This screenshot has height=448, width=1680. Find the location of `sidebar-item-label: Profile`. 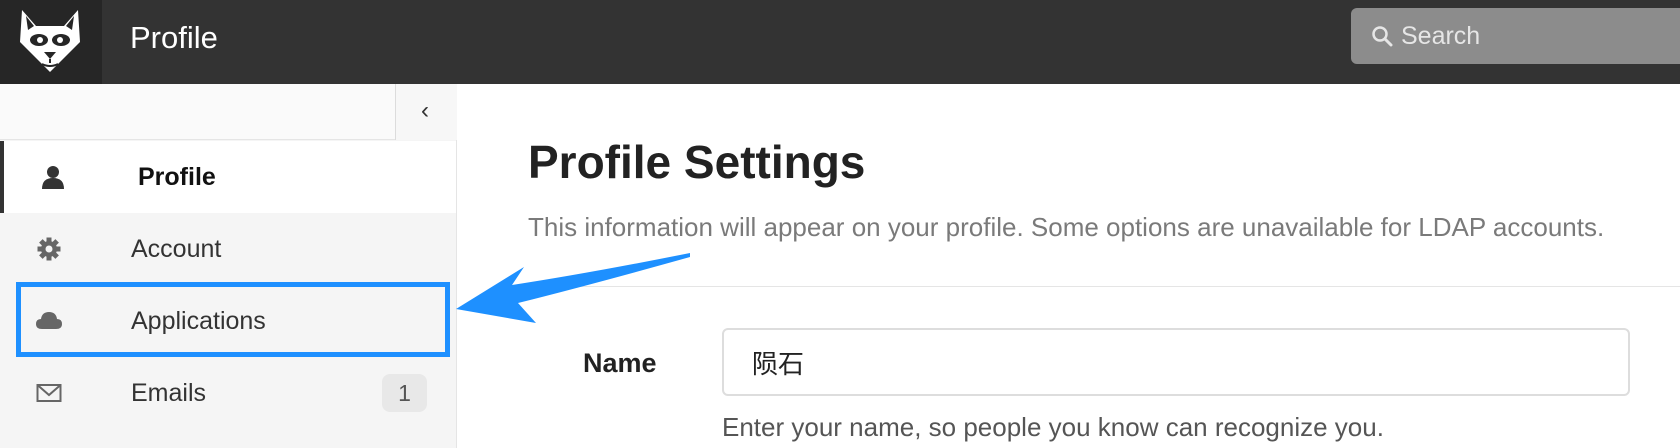

sidebar-item-label: Profile is located at coordinates (177, 177).